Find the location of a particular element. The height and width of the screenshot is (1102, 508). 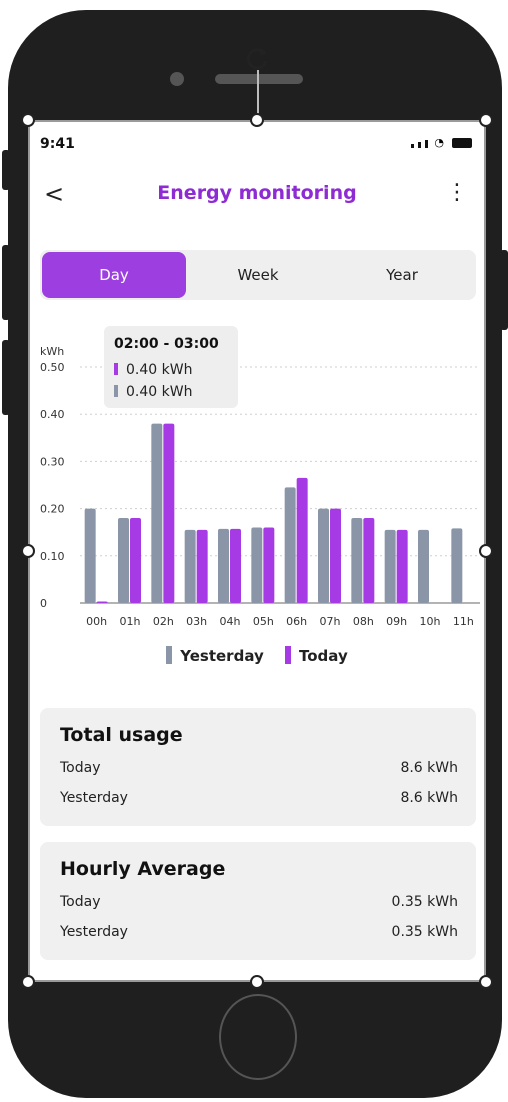

chart-legend: Yesterday Today is located at coordinates (257, 655).